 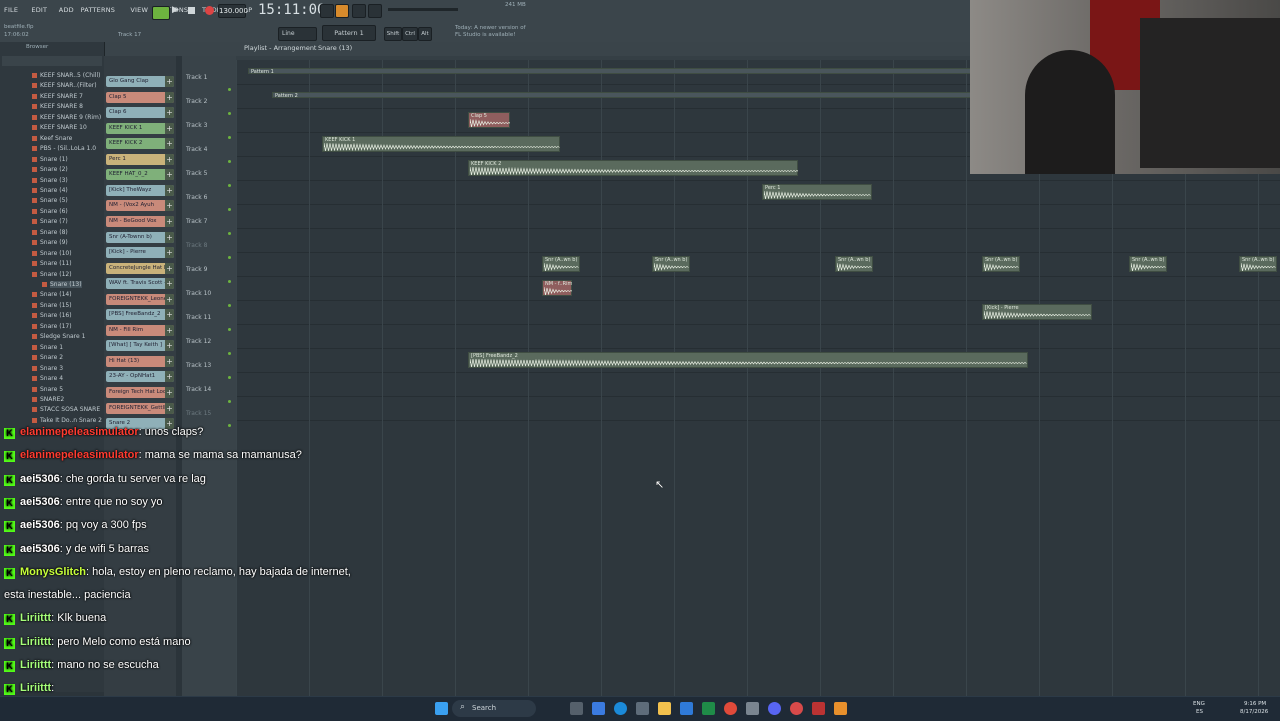 What do you see at coordinates (198, 413) in the screenshot?
I see `track-name: Track 15` at bounding box center [198, 413].